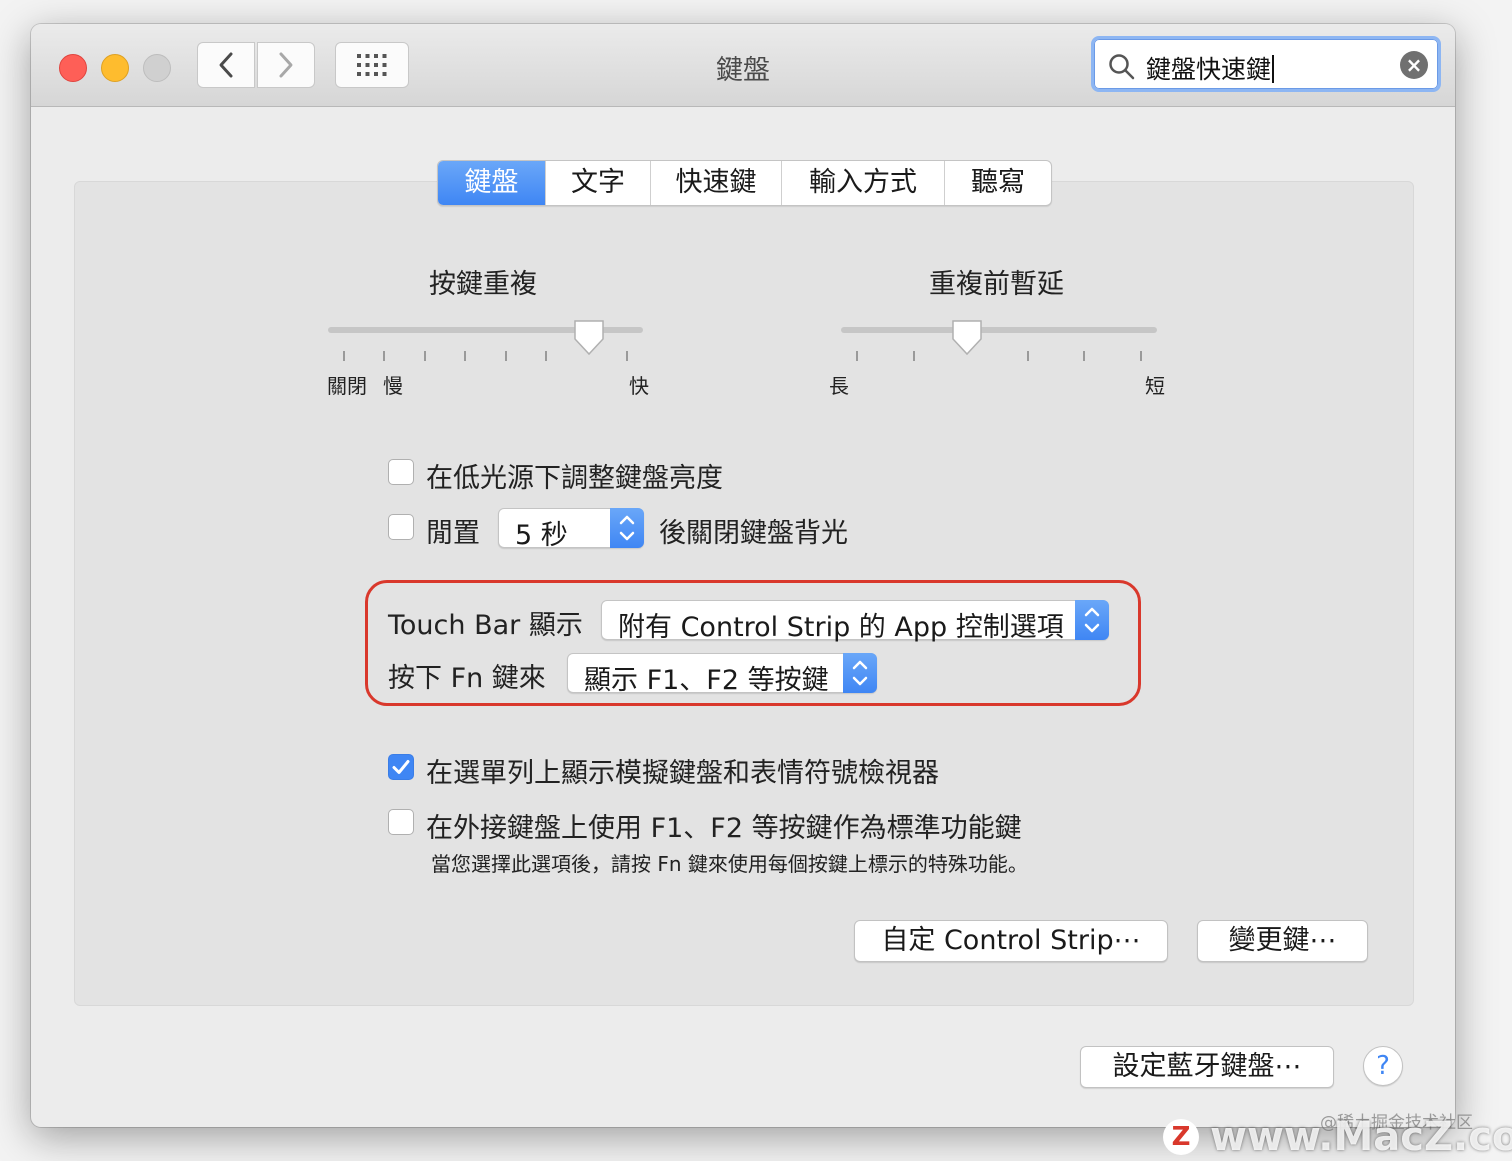  I want to click on search-field: 鍵盤快速鍵 ×, so click(1266, 64).